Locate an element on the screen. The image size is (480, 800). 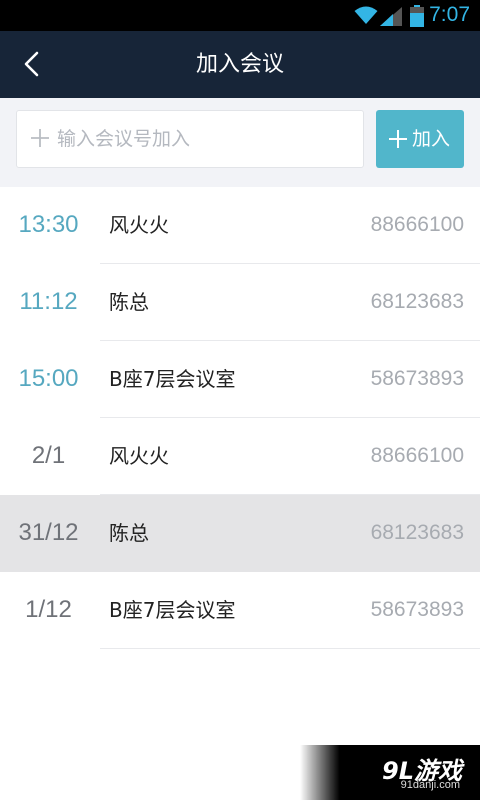
battery-icon is located at coordinates (417, 16).